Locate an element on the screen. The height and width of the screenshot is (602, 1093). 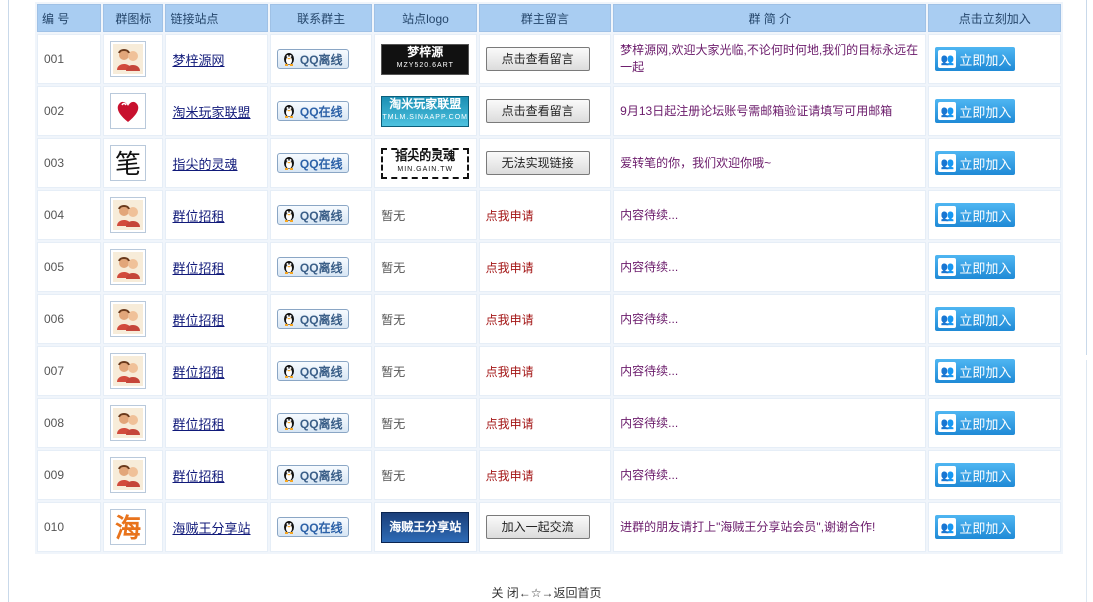
site-logo-subtext: TMLM.SINAAPP.COM is located at coordinates (425, 117).